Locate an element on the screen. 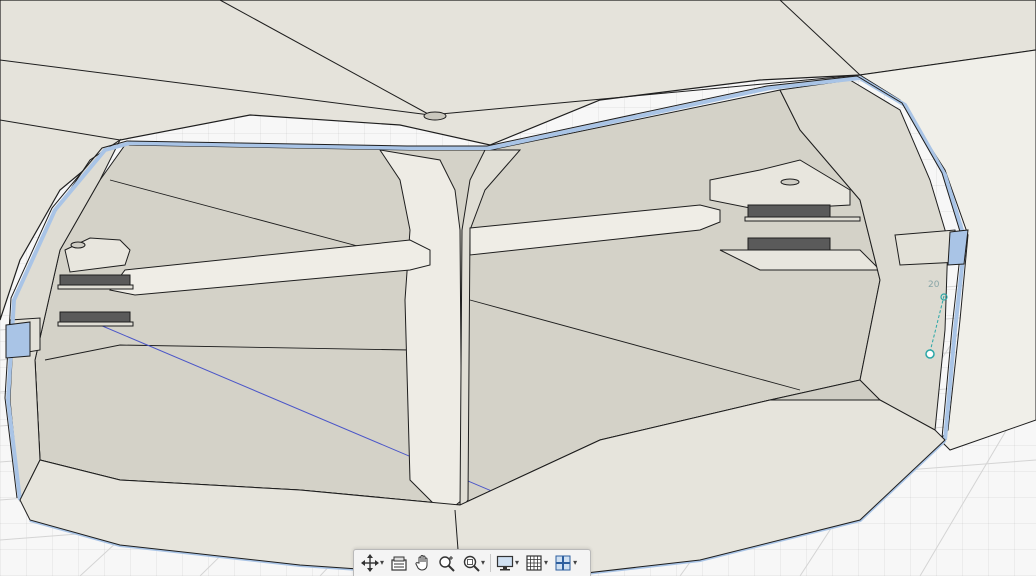 The width and height of the screenshot is (1036, 576). orbit-button: ▾ is located at coordinates (372, 563).